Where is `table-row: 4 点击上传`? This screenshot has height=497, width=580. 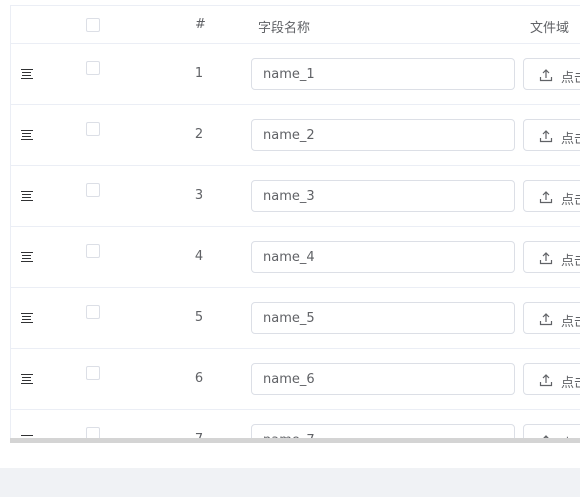
table-row: 4 点击上传 is located at coordinates (295, 257).